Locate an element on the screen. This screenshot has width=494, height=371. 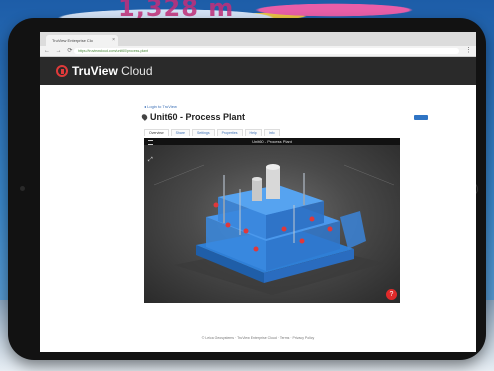
app-logo: TruView Cloud is located at coordinates (112, 71).